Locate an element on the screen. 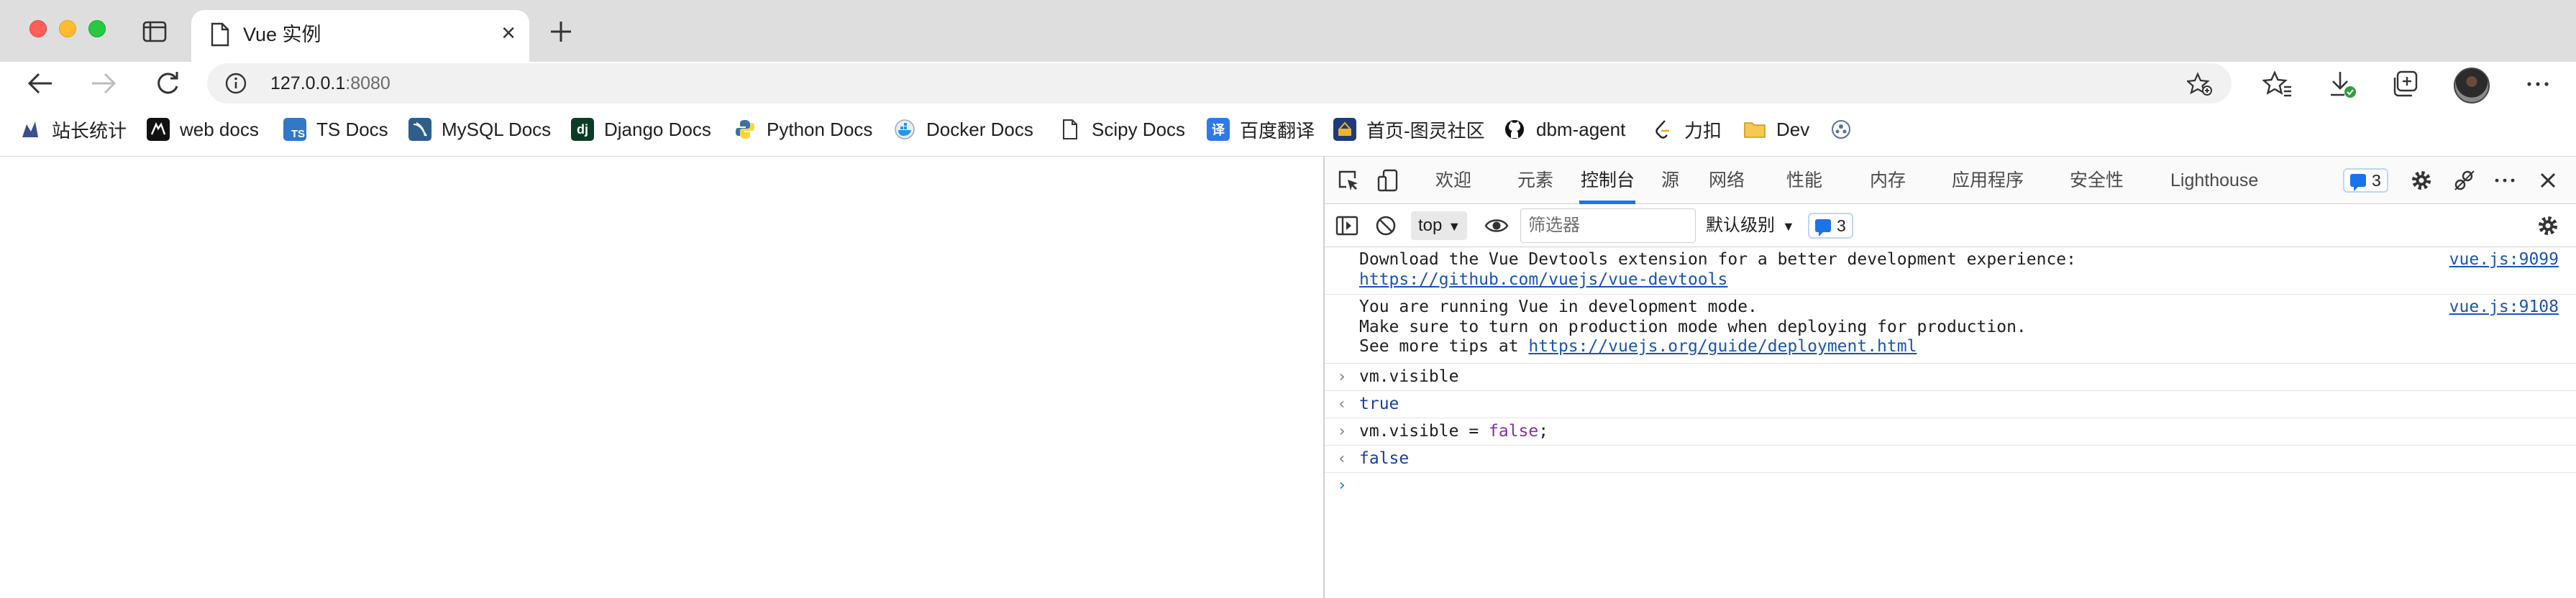 The height and width of the screenshot is (598, 2576). bookmark-item: TS TS Docs is located at coordinates (335, 129).